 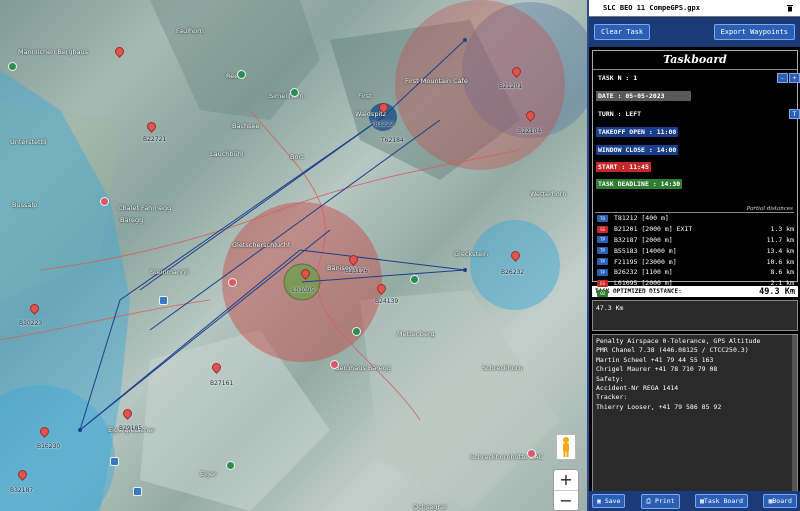 I want to click on waypoint-label: B21201, so click(x=510, y=86).